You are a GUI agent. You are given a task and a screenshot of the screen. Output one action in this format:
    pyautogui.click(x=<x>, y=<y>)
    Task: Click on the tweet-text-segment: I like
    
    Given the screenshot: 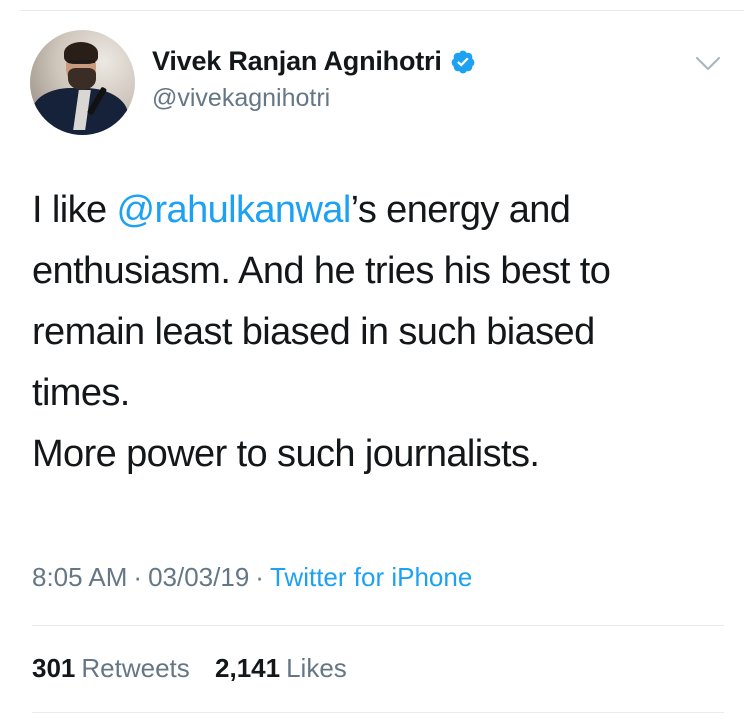 What is the action you would take?
    pyautogui.click(x=74, y=210)
    